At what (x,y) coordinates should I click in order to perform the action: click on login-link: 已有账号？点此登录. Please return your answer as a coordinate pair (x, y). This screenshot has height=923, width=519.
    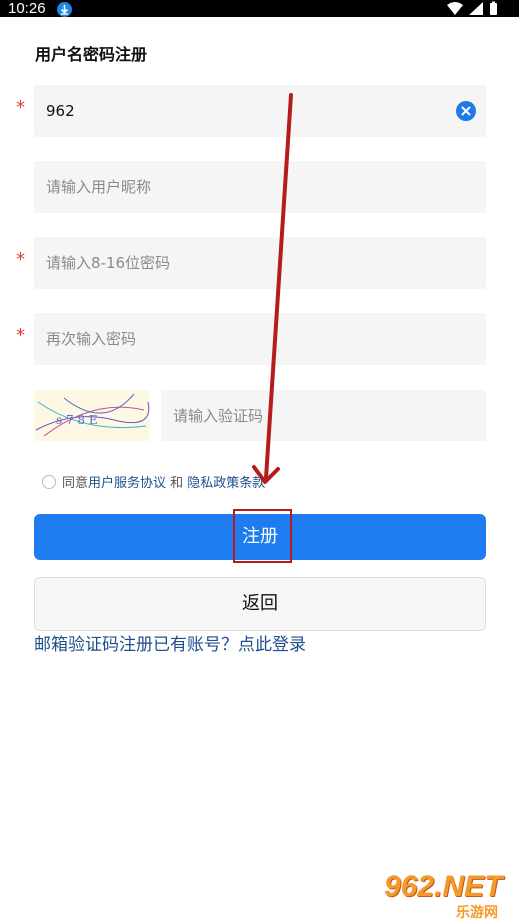
    Looking at the image, I should click on (229, 645).